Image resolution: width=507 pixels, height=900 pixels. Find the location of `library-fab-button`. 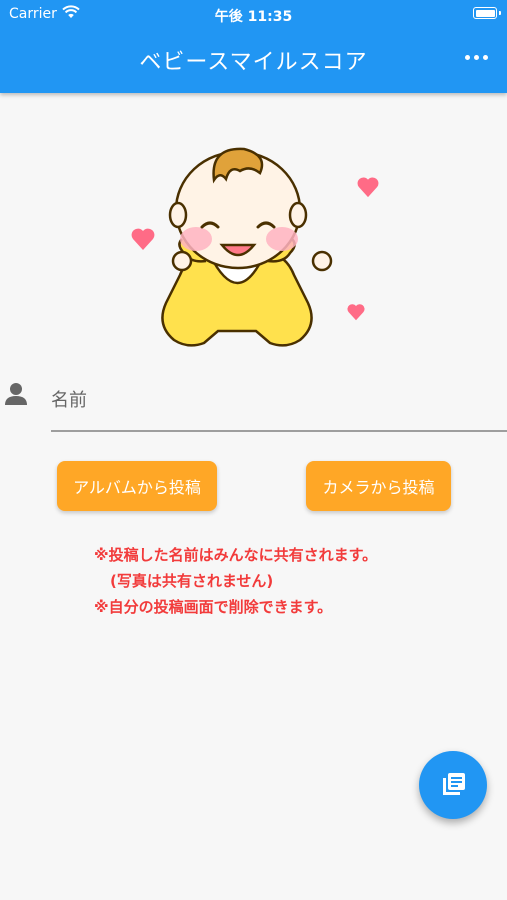

library-fab-button is located at coordinates (453, 785).